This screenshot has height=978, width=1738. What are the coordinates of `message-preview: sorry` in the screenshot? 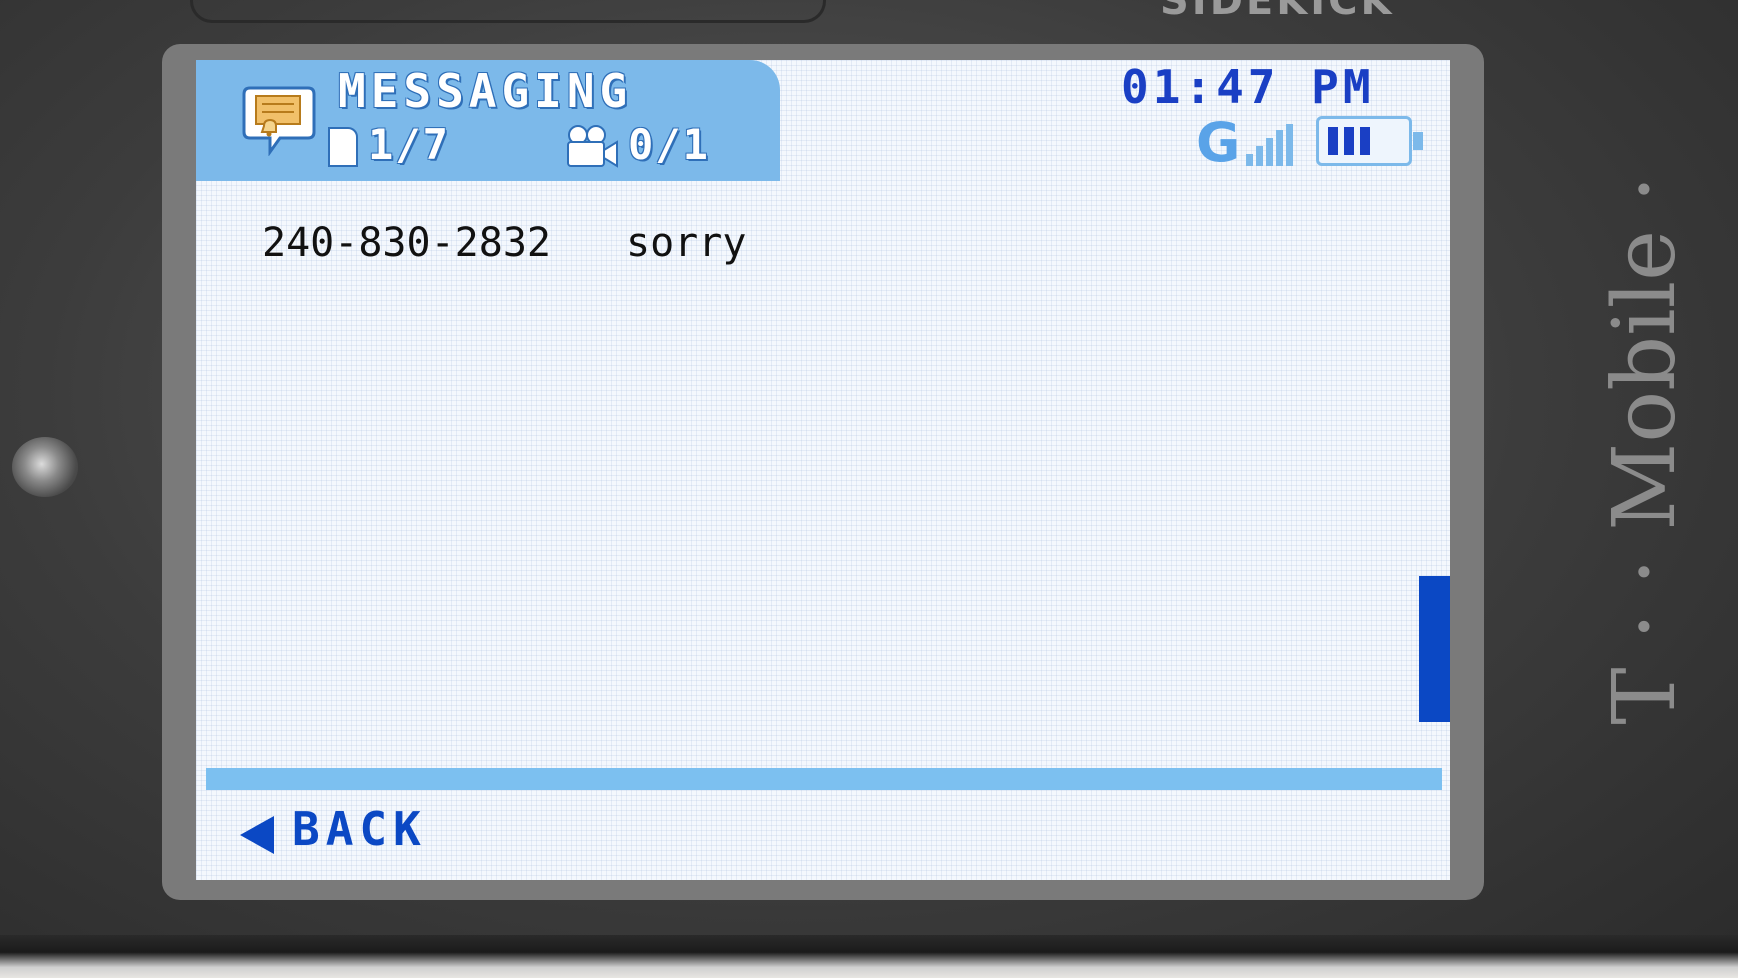 It's located at (686, 243).